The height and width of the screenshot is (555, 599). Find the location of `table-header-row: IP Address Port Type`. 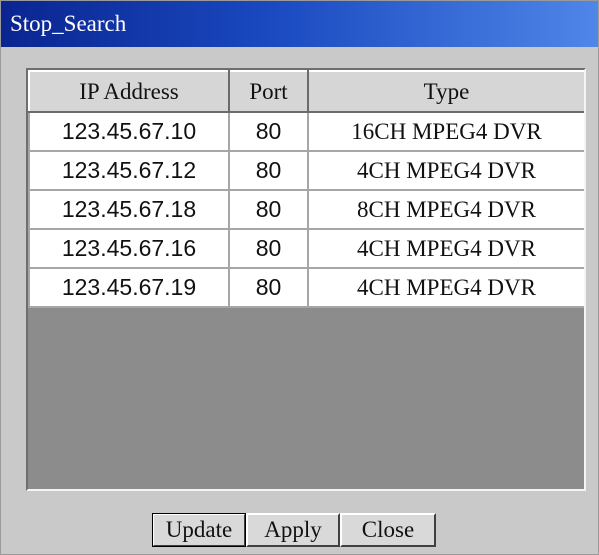

table-header-row: IP Address Port Type is located at coordinates (306, 91).